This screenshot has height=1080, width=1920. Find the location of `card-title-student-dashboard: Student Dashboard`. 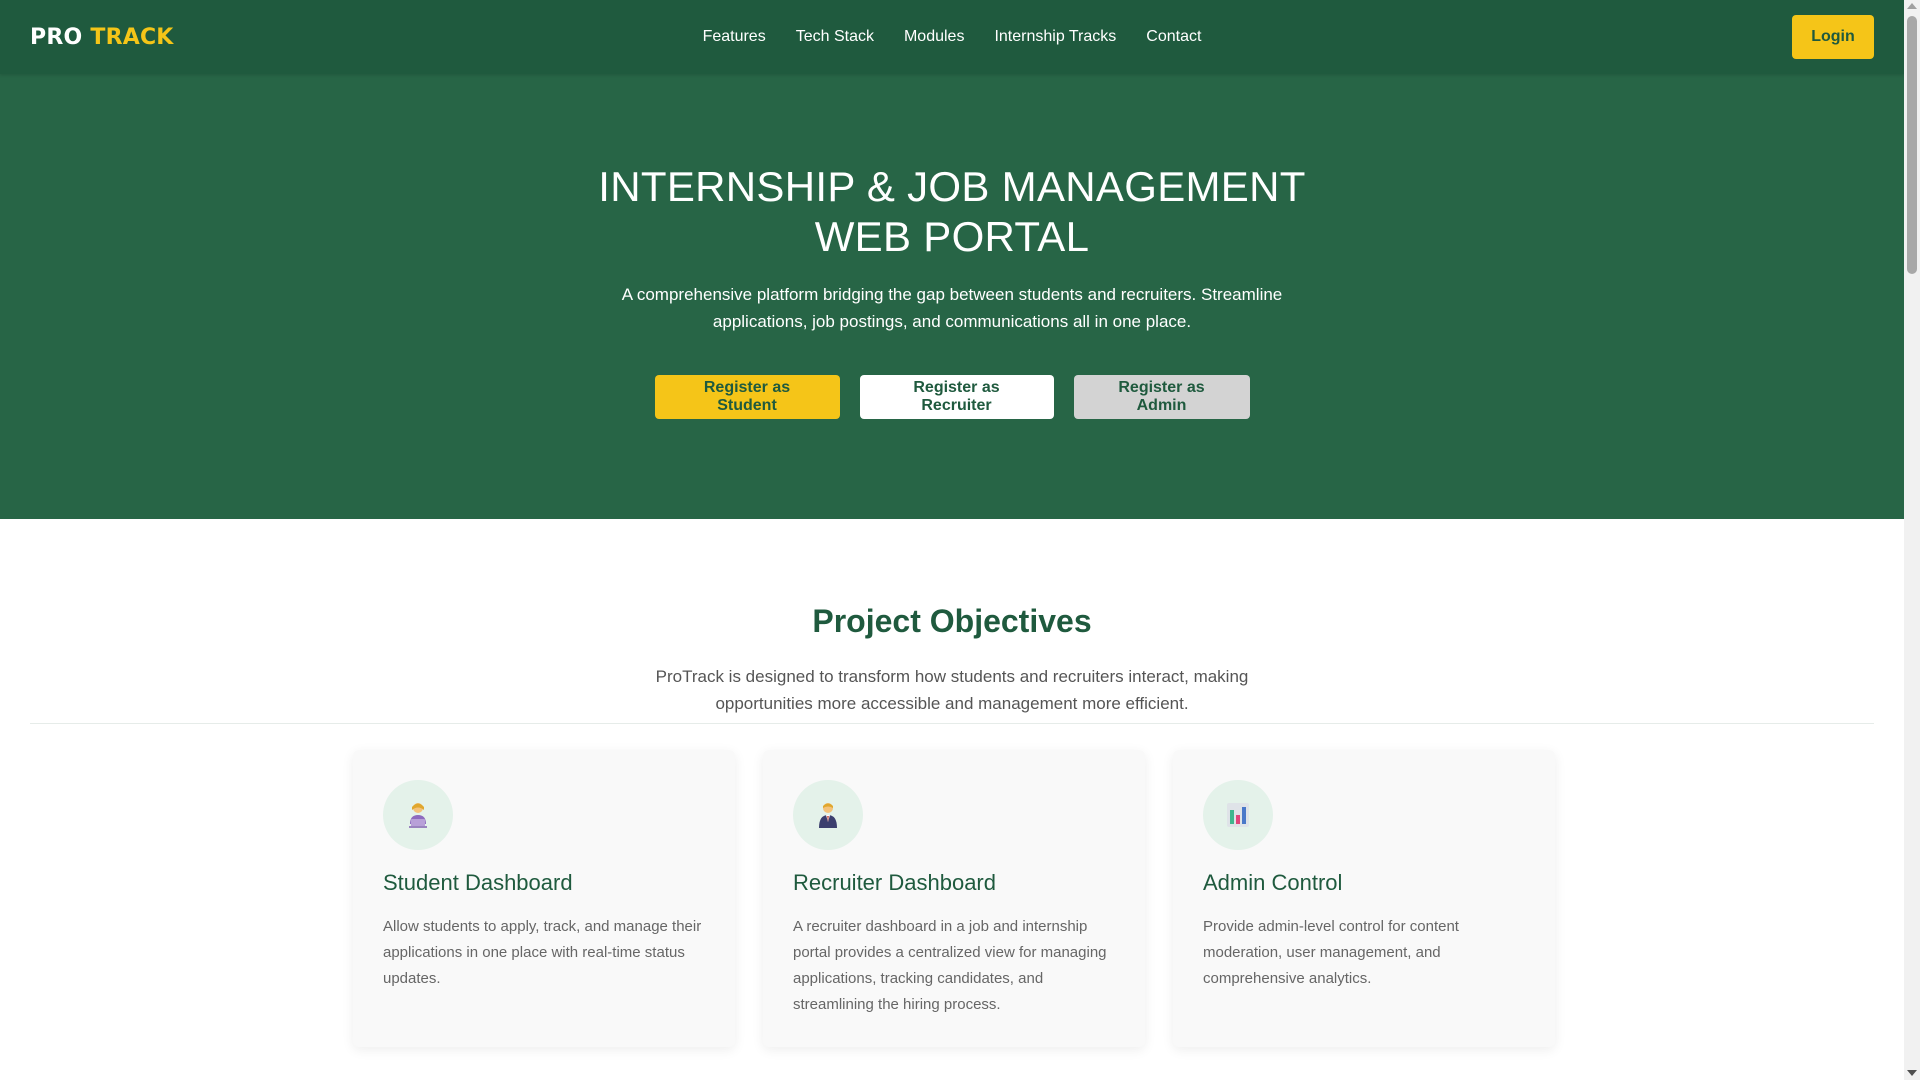

card-title-student-dashboard: Student Dashboard is located at coordinates (478, 882).